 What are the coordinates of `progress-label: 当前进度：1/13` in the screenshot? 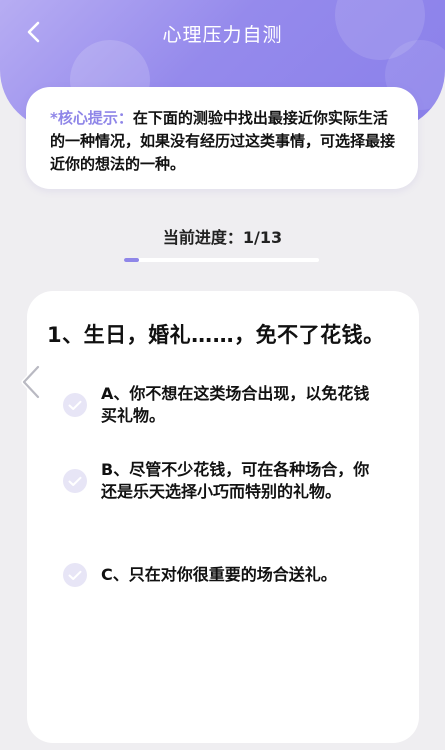 It's located at (222, 237).